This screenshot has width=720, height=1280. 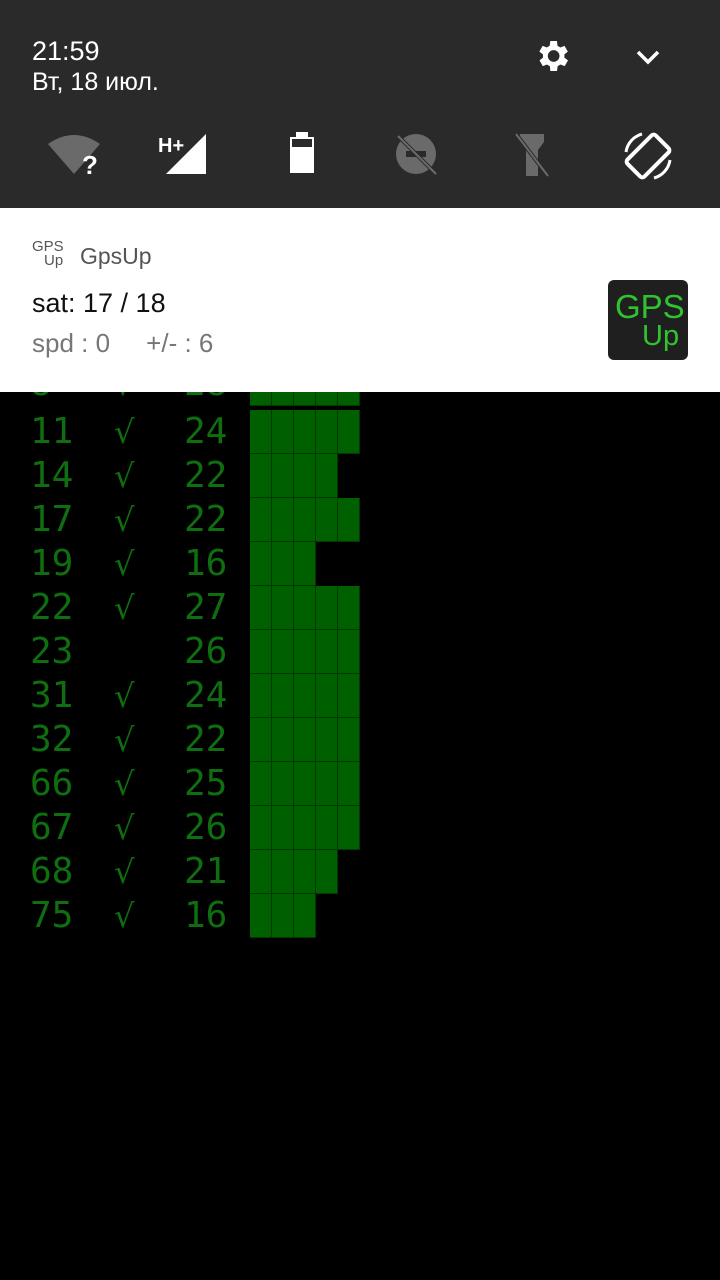 I want to click on satellite-row: 66 √ 25, so click(x=360, y=784).